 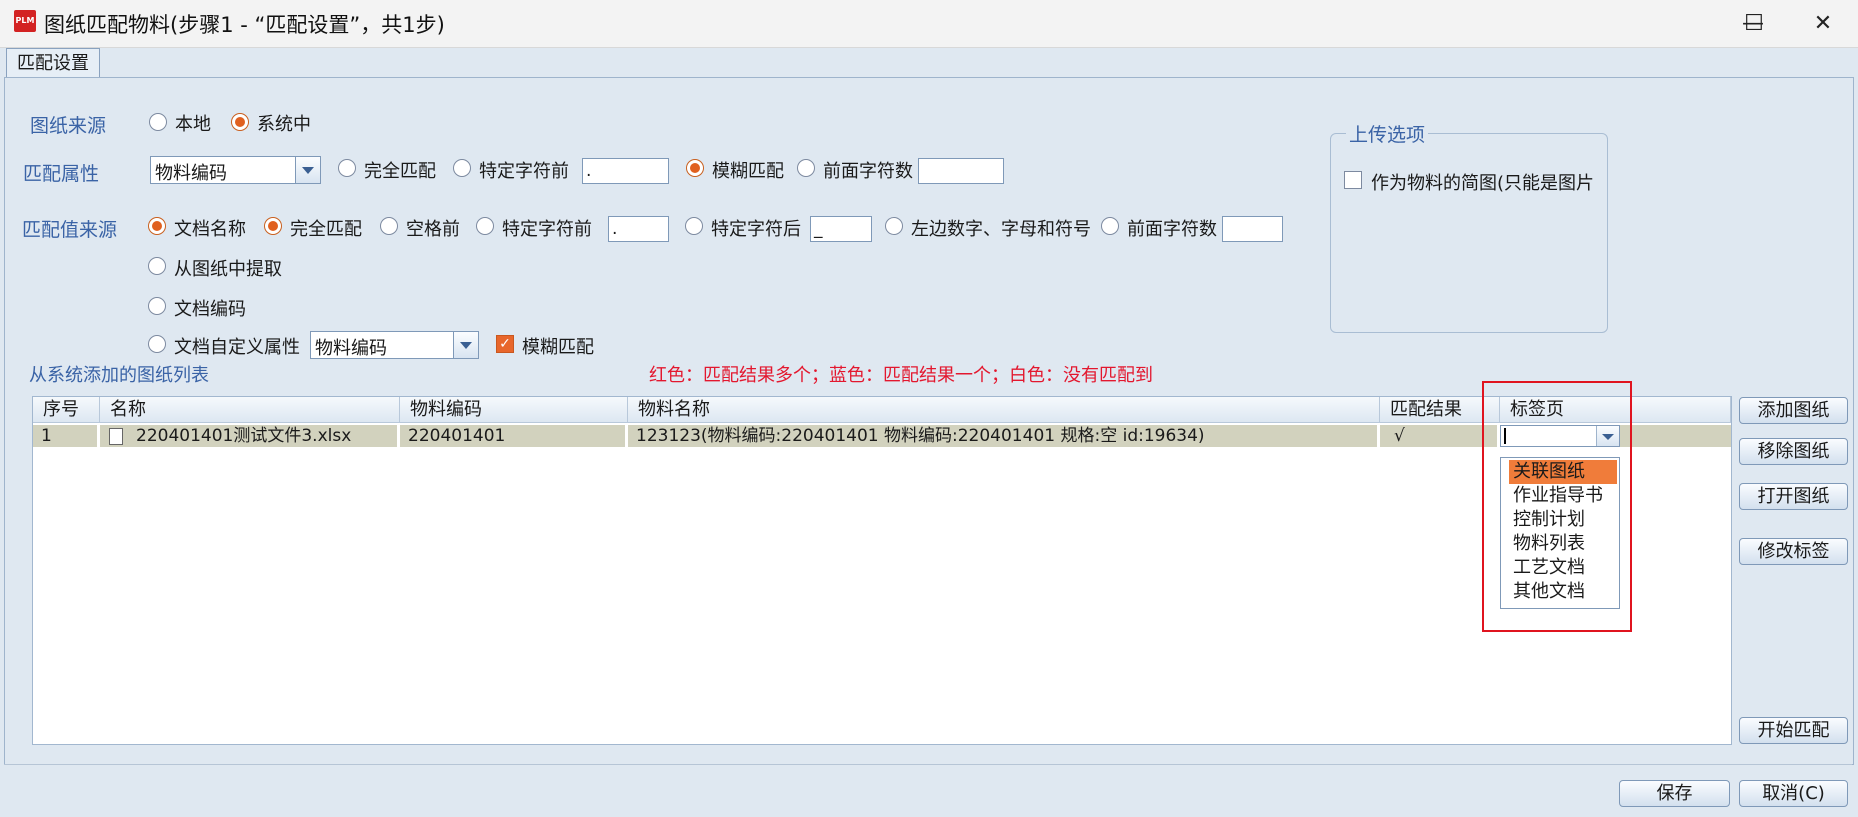 What do you see at coordinates (68, 126) in the screenshot?
I see `source-label: 图纸来源` at bounding box center [68, 126].